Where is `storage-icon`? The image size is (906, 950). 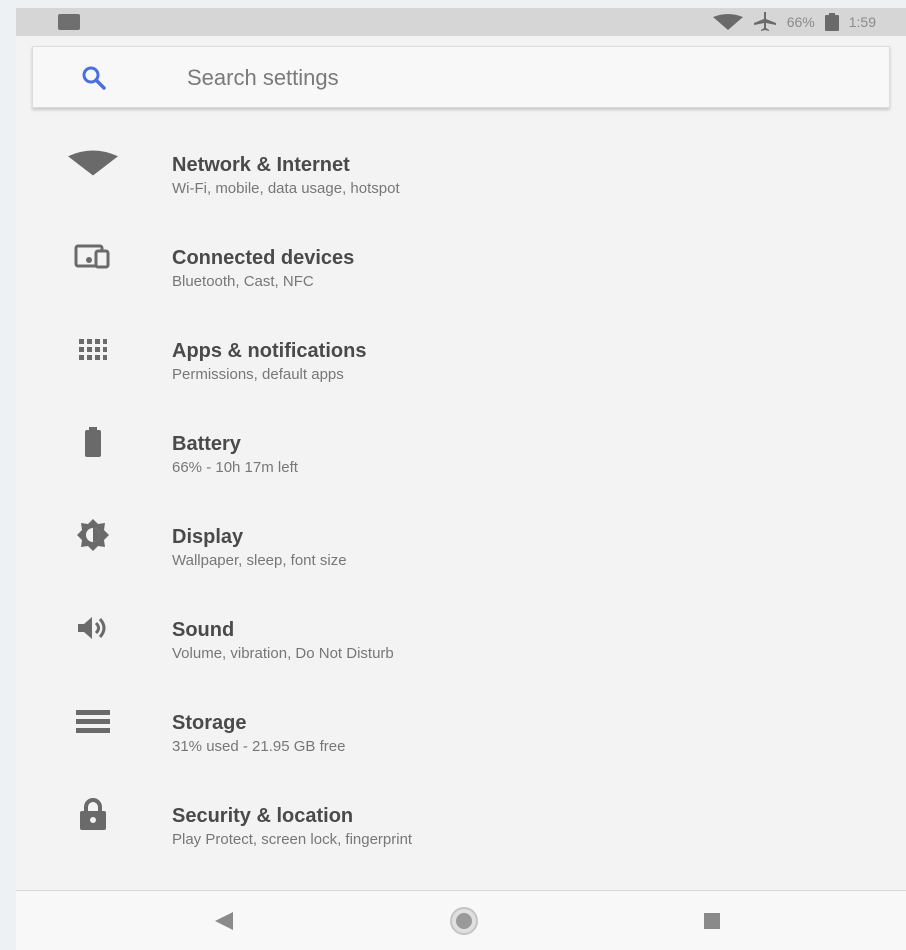
storage-icon is located at coordinates (93, 721).